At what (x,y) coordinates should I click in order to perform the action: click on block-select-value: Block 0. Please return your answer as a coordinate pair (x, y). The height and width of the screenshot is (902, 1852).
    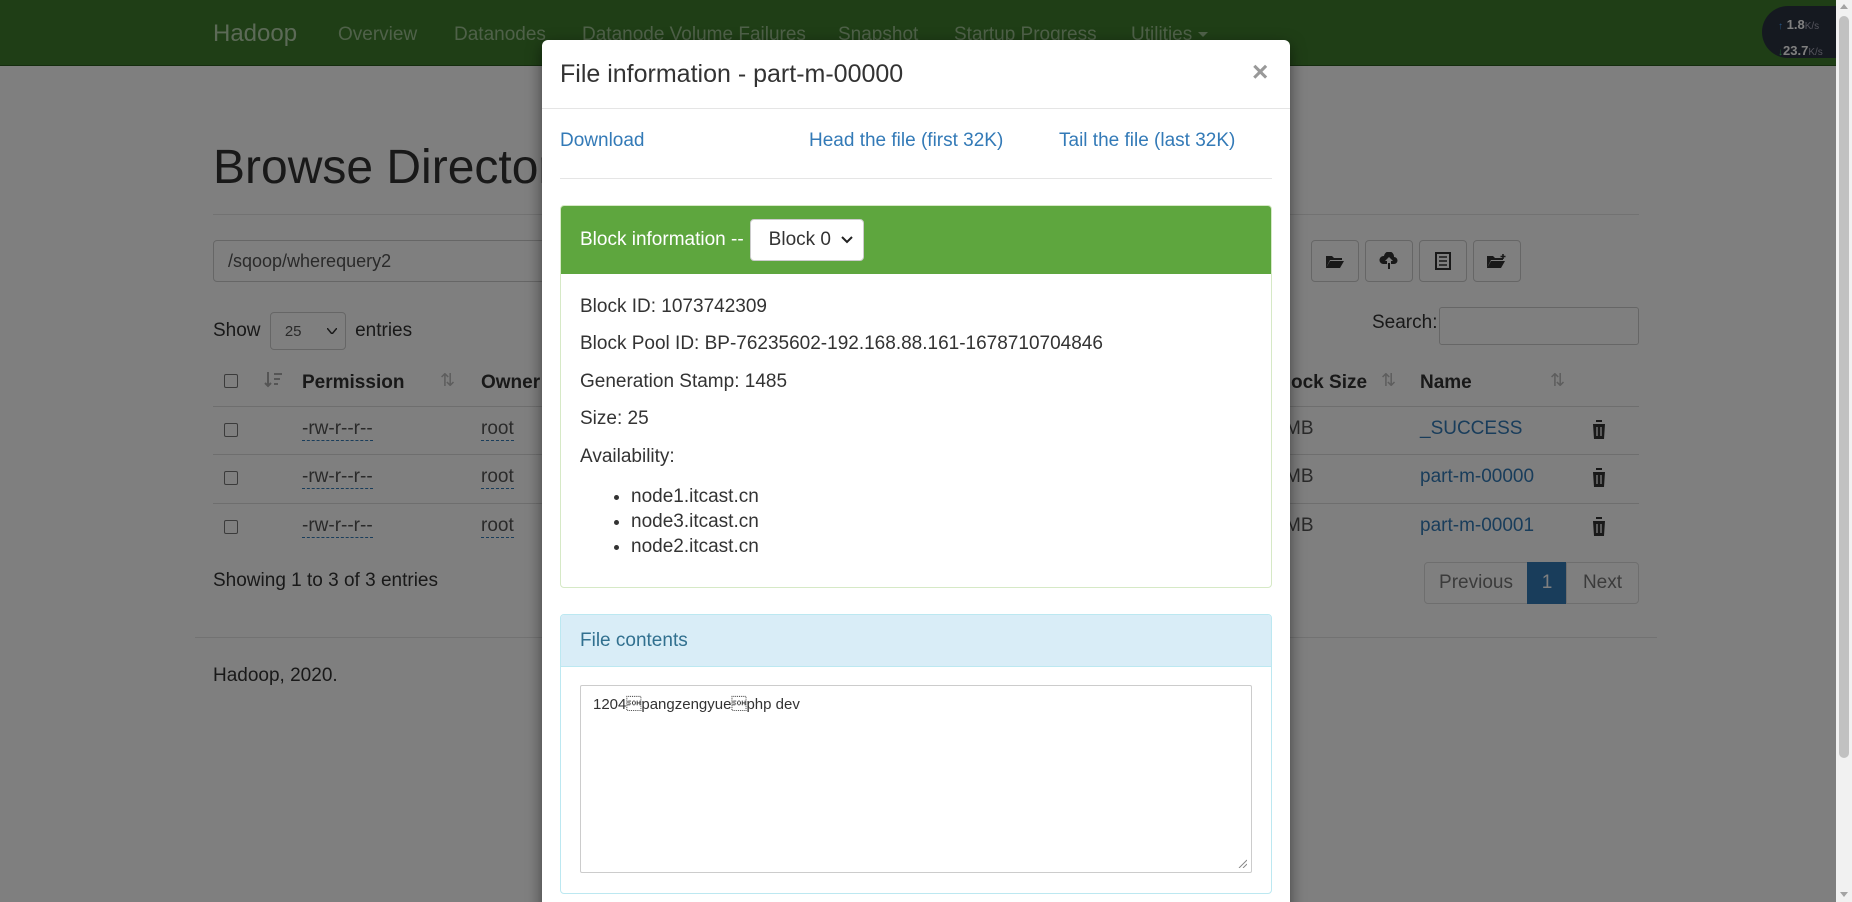
    Looking at the image, I should click on (799, 239).